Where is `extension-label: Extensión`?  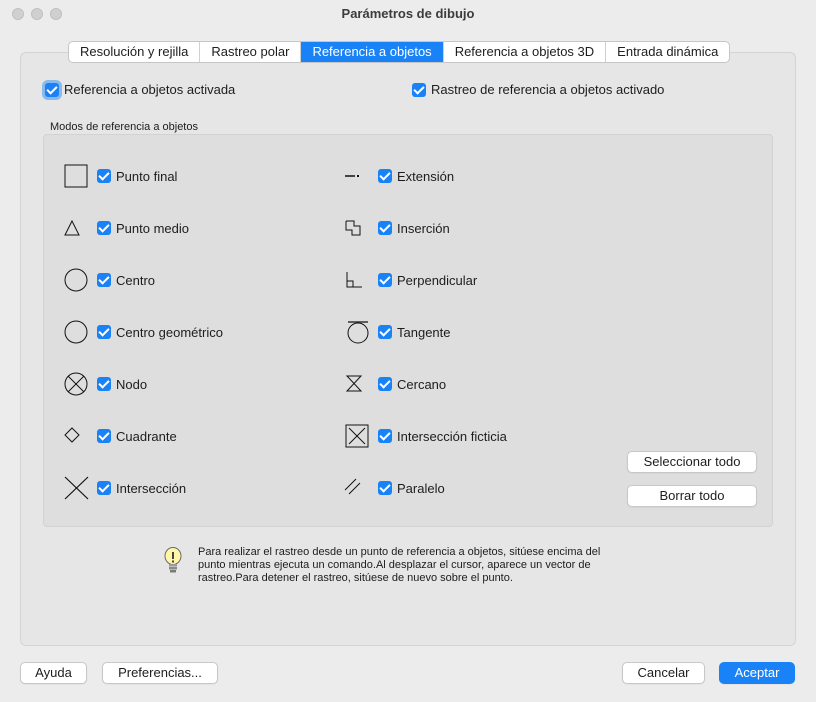 extension-label: Extensión is located at coordinates (426, 176).